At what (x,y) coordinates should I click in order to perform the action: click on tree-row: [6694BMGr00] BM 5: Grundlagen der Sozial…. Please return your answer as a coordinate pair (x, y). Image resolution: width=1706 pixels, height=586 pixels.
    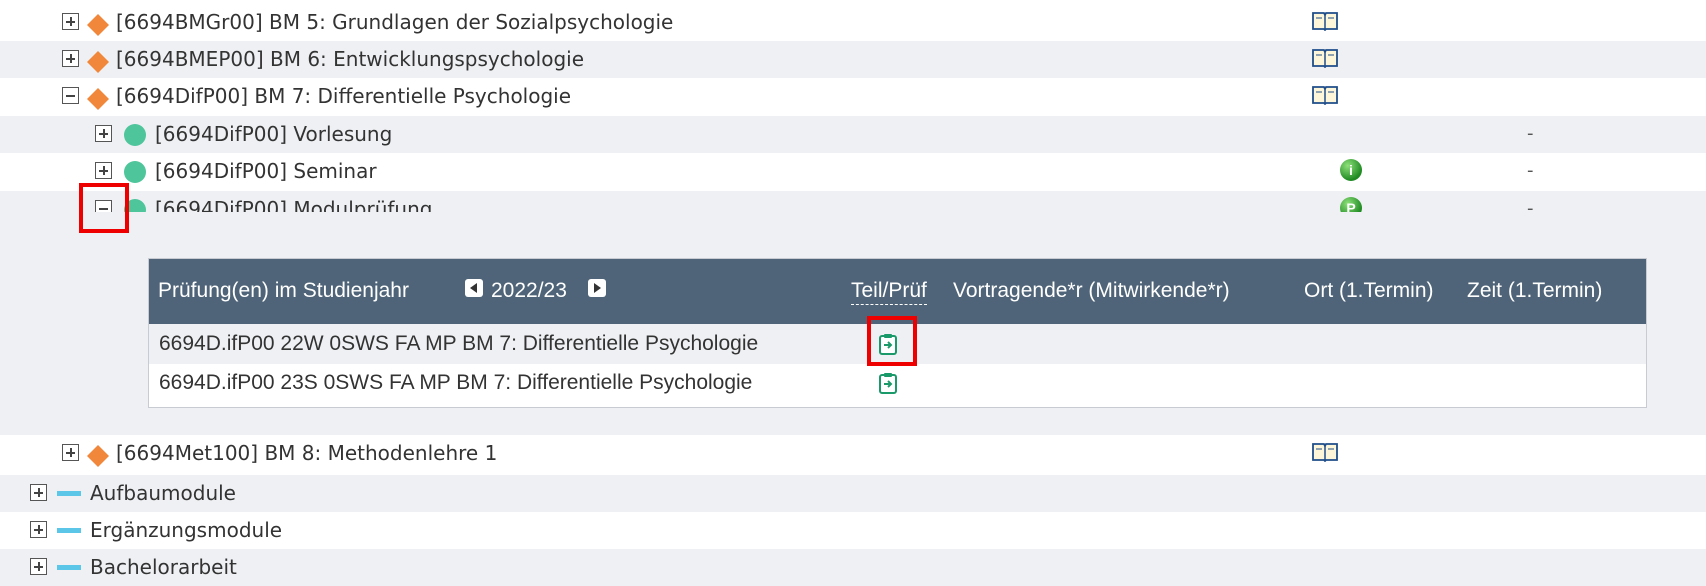
    Looking at the image, I should click on (853, 22).